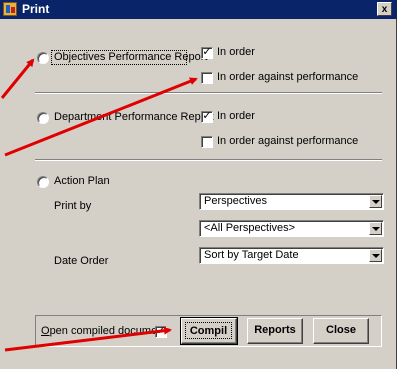 The height and width of the screenshot is (369, 401). Describe the element at coordinates (36, 9) in the screenshot. I see `window-title: Print` at that location.